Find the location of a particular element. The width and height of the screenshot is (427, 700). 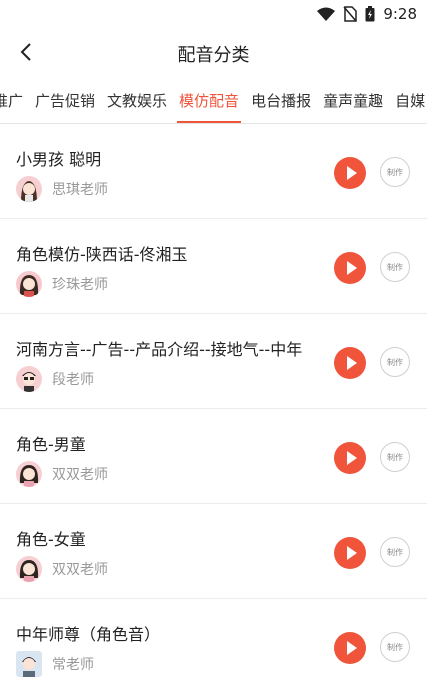

category-tabs: 推广 广告促销 文教娱乐 模仿配音 电台播报 童声童趣 自媒 is located at coordinates (213, 105).